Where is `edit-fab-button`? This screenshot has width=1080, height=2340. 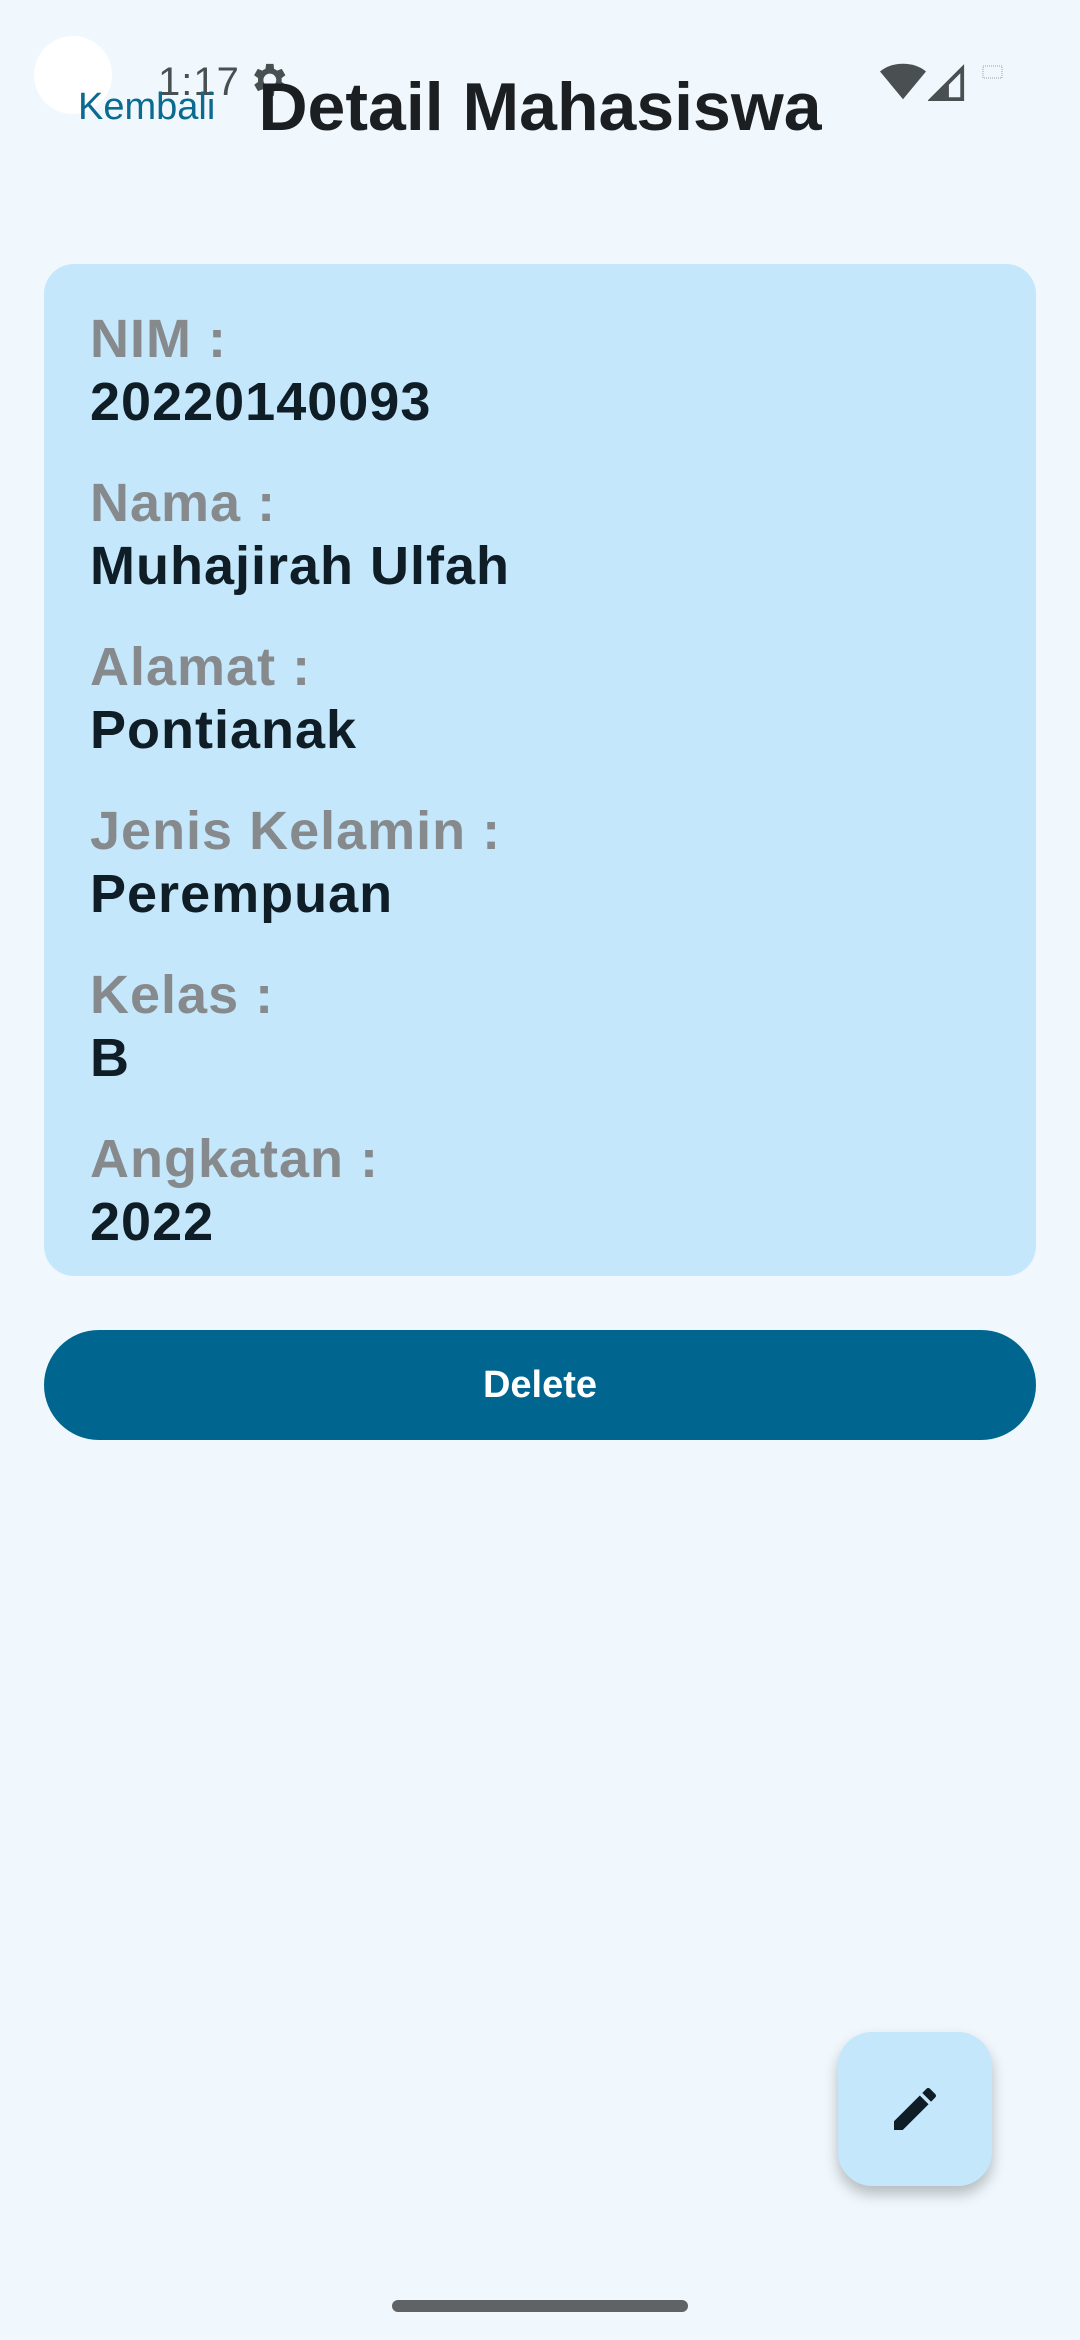
edit-fab-button is located at coordinates (915, 2109).